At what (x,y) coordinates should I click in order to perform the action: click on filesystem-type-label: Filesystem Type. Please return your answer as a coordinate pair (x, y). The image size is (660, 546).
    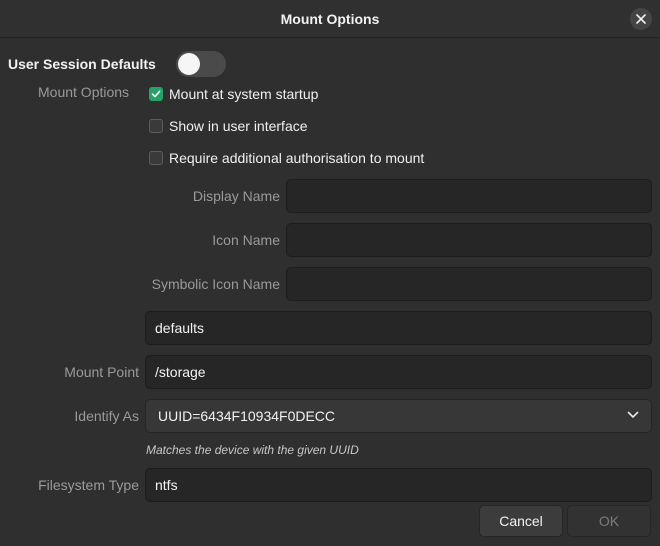
    Looking at the image, I should click on (88, 485).